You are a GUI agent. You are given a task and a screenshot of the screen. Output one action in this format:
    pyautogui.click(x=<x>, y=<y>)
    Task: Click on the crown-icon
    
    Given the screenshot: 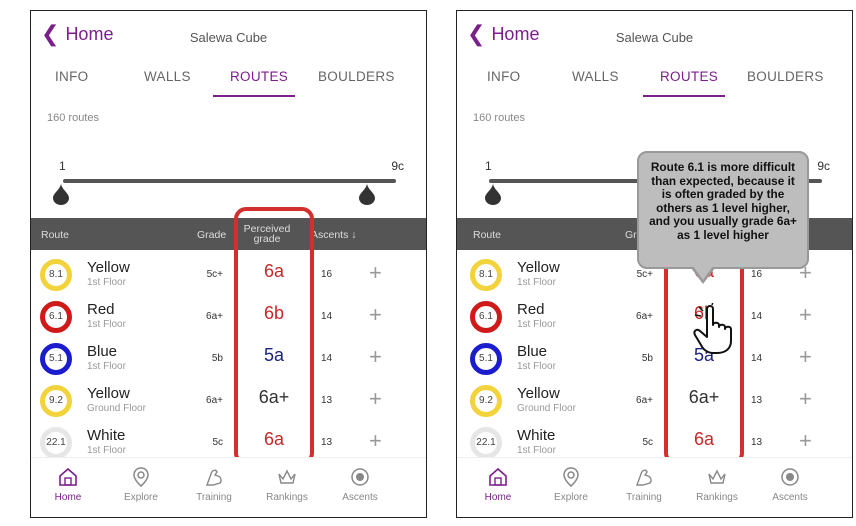 What is the action you would take?
    pyautogui.click(x=717, y=477)
    